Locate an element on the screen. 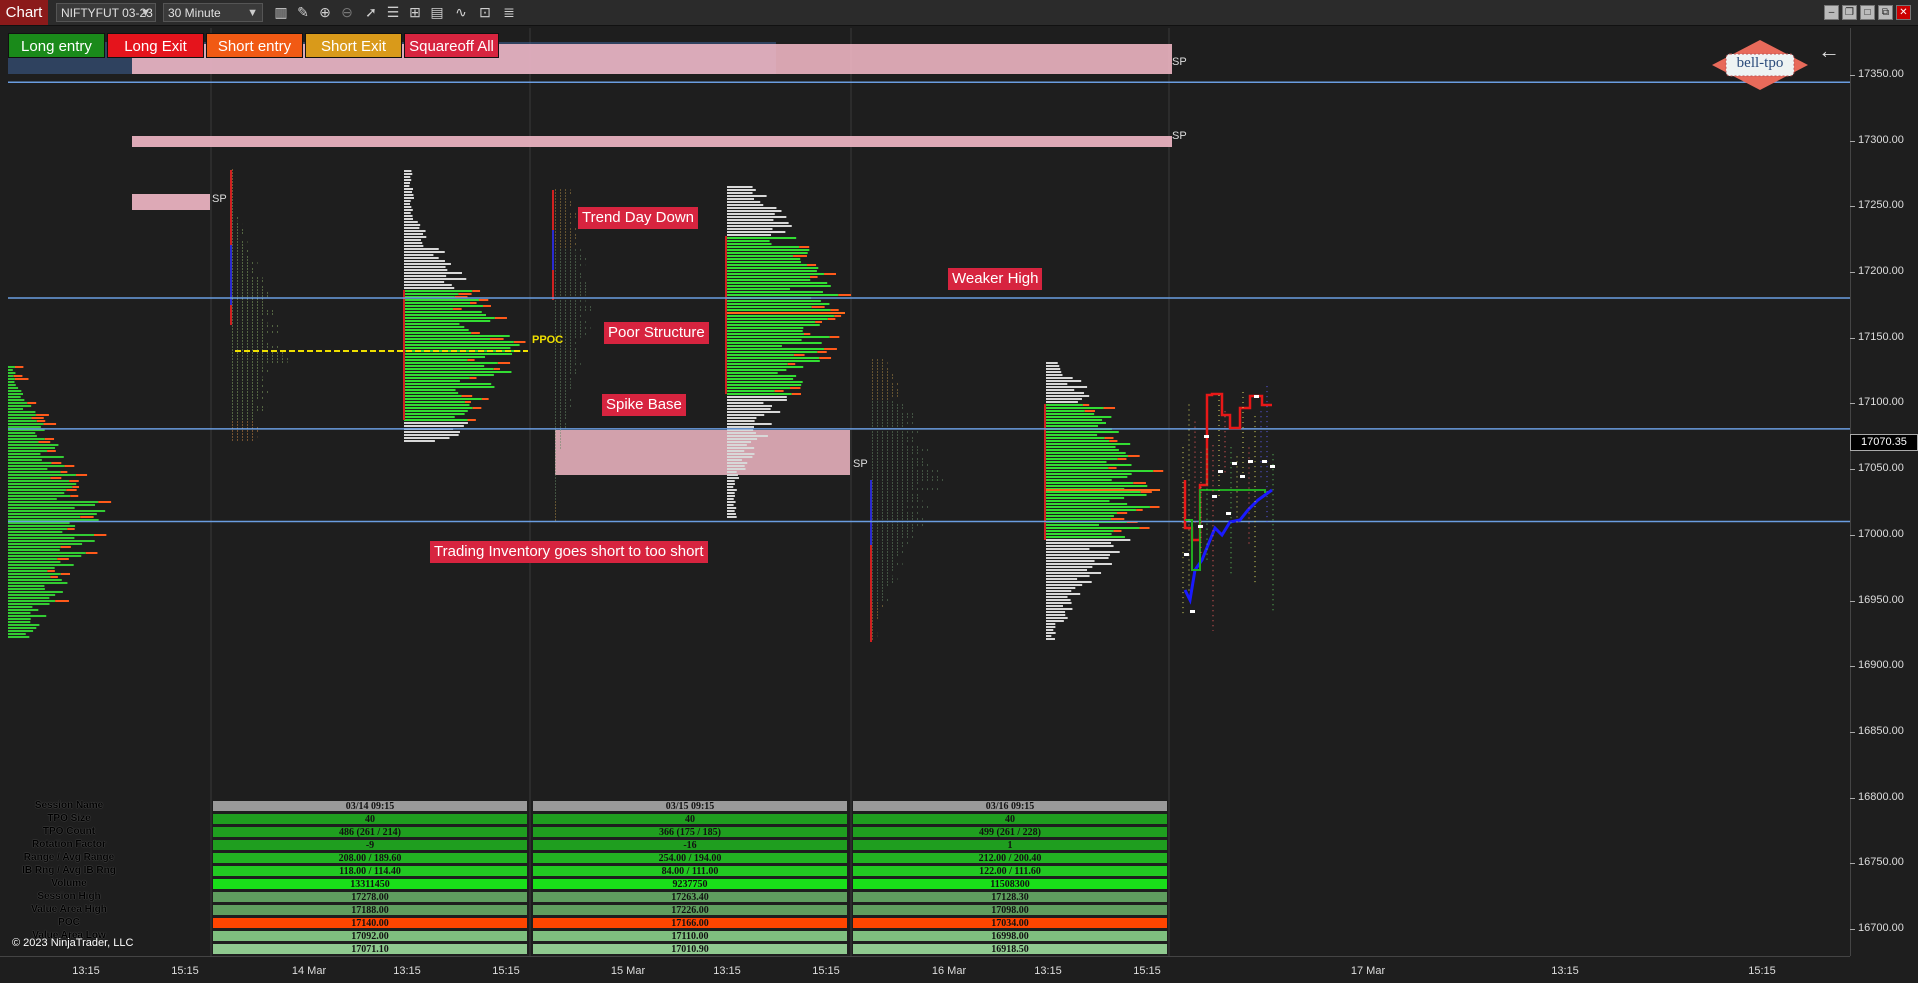 This screenshot has width=1918, height=983. annotation-spike-base: Spike Base is located at coordinates (644, 405).